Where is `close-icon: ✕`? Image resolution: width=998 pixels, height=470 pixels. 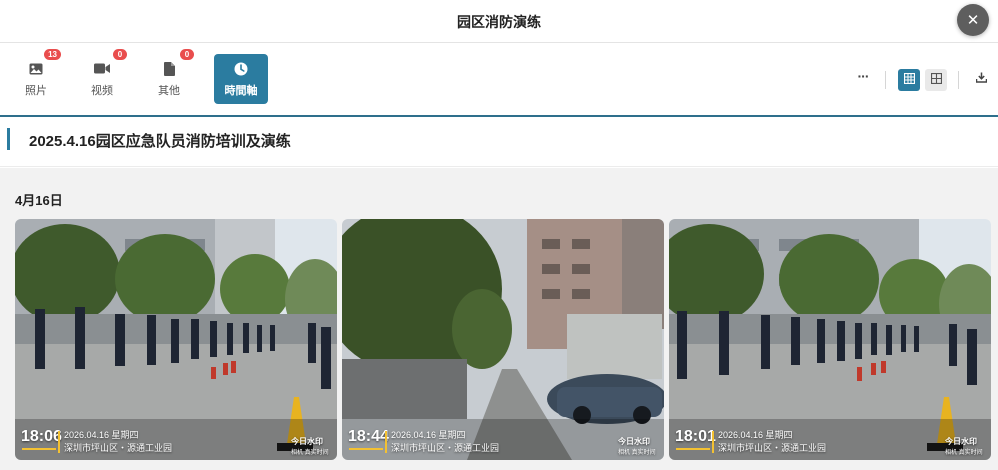 close-icon: ✕ is located at coordinates (973, 20).